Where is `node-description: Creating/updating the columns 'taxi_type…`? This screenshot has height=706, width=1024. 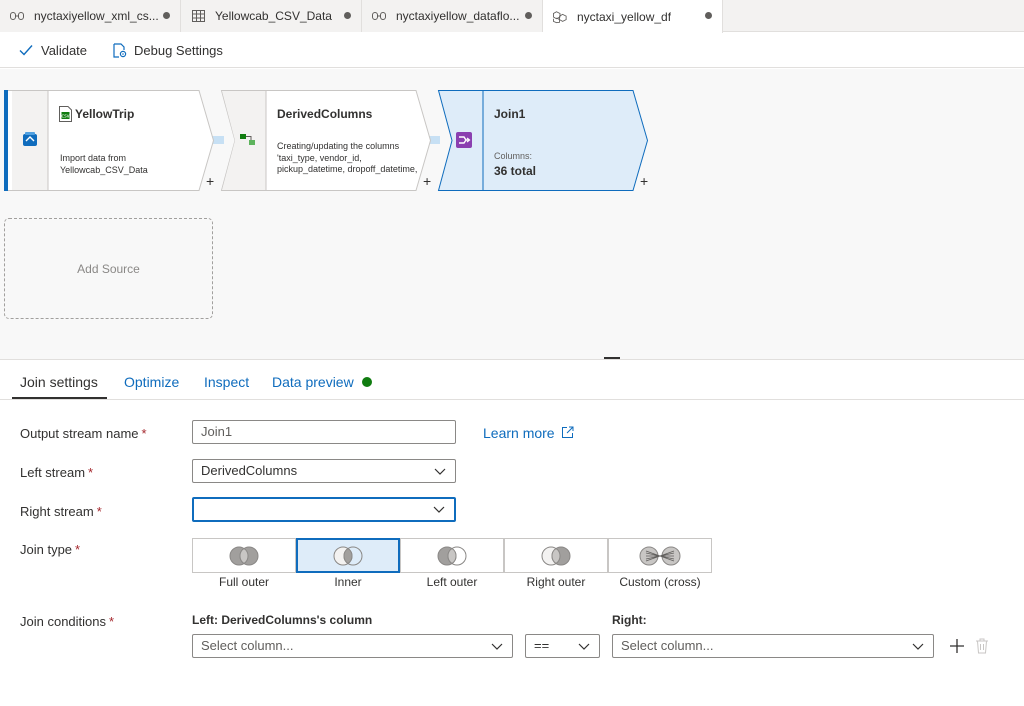
node-description: Creating/updating the columns 'taxi_type… is located at coordinates (347, 157).